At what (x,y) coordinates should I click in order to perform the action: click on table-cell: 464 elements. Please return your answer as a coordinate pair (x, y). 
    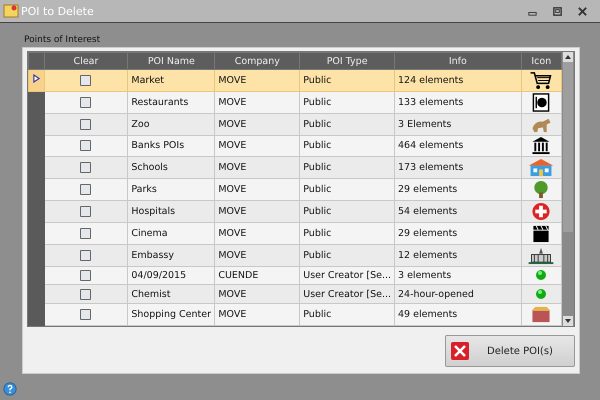
    Looking at the image, I should click on (458, 146).